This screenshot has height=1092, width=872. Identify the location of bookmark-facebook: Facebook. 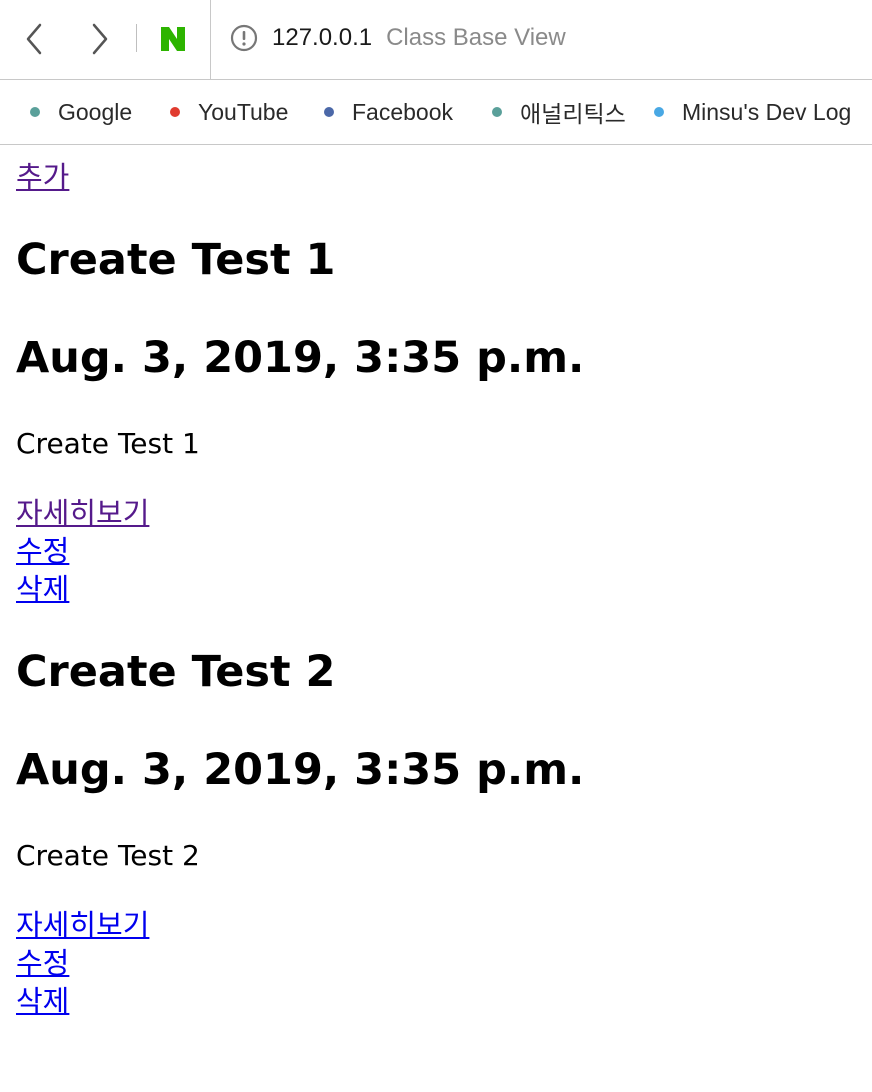
(388, 112).